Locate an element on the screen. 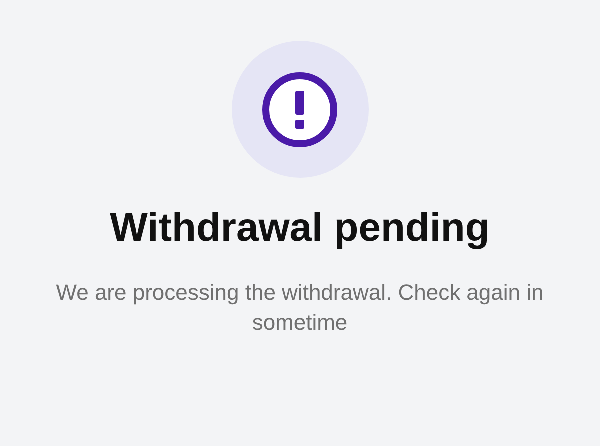 Image resolution: width=600 pixels, height=446 pixels. title: Withdrawal pending is located at coordinates (300, 228).